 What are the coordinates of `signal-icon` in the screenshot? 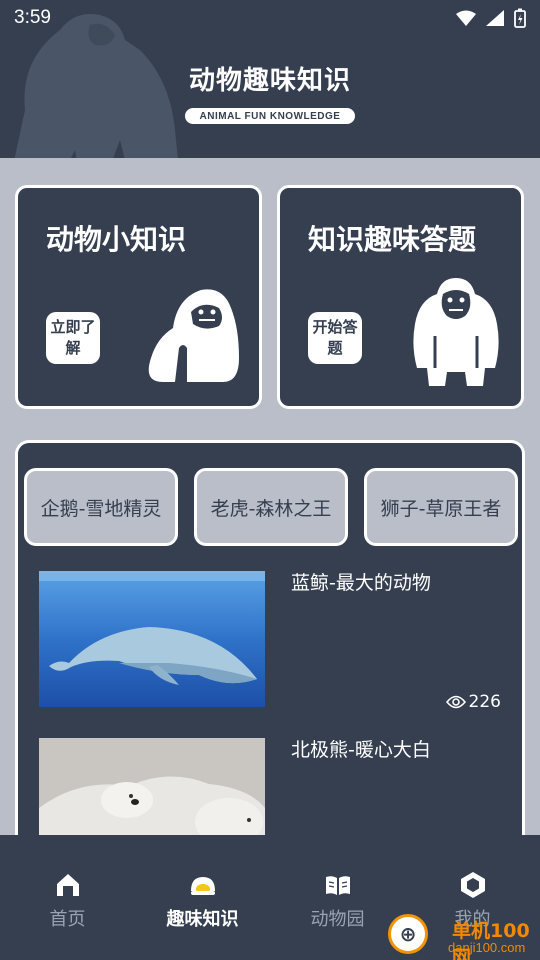 It's located at (495, 18).